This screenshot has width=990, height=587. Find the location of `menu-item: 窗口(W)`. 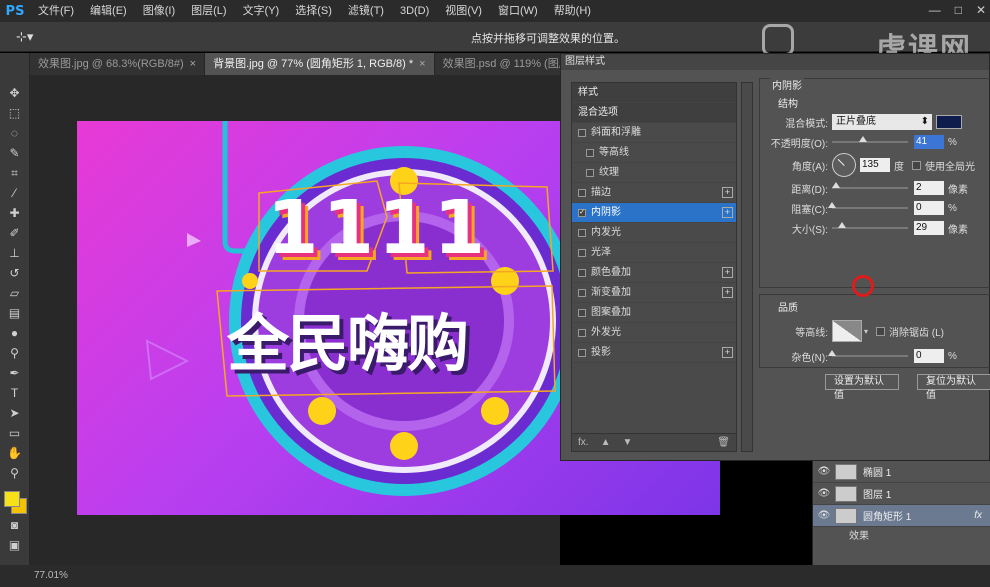

menu-item: 窗口(W) is located at coordinates (518, 11).